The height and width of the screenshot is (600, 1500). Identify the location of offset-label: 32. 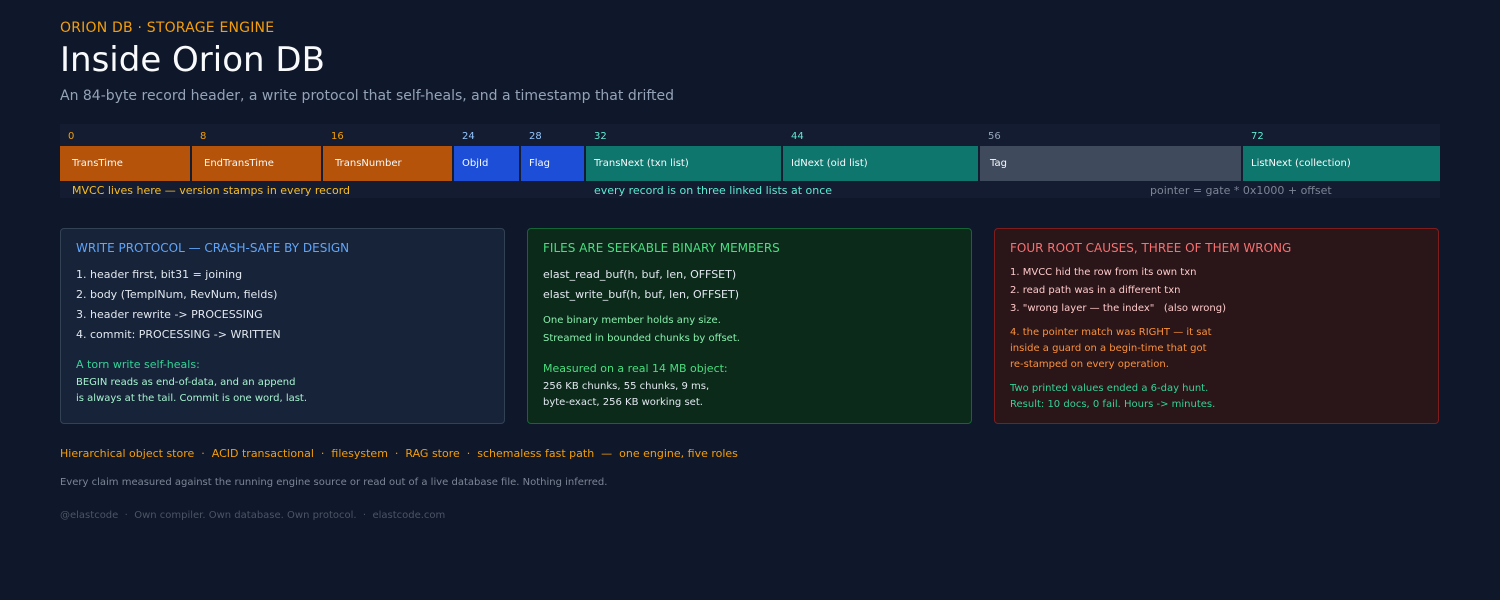
(600, 136).